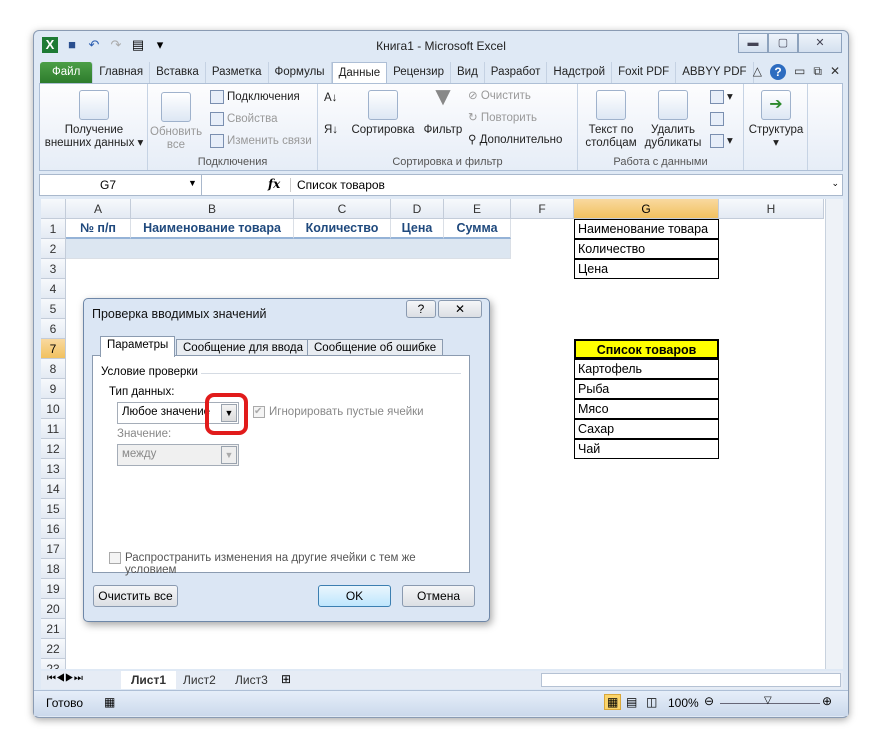  I want to click on workbook-restore-icon: ⧉, so click(817, 72).